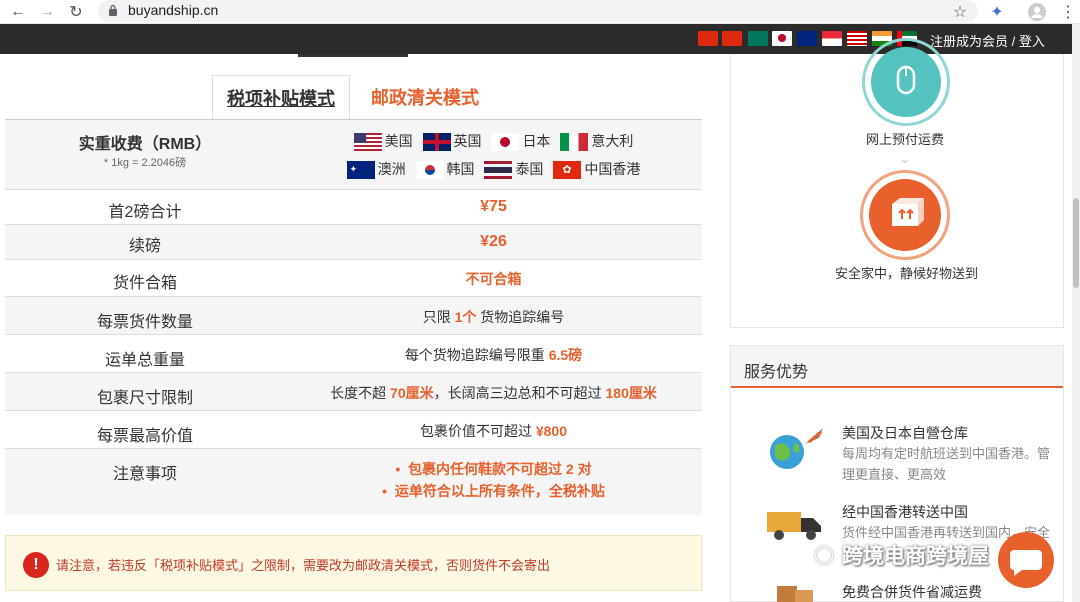  What do you see at coordinates (551, 431) in the screenshot?
I see `value-highlight: ¥800` at bounding box center [551, 431].